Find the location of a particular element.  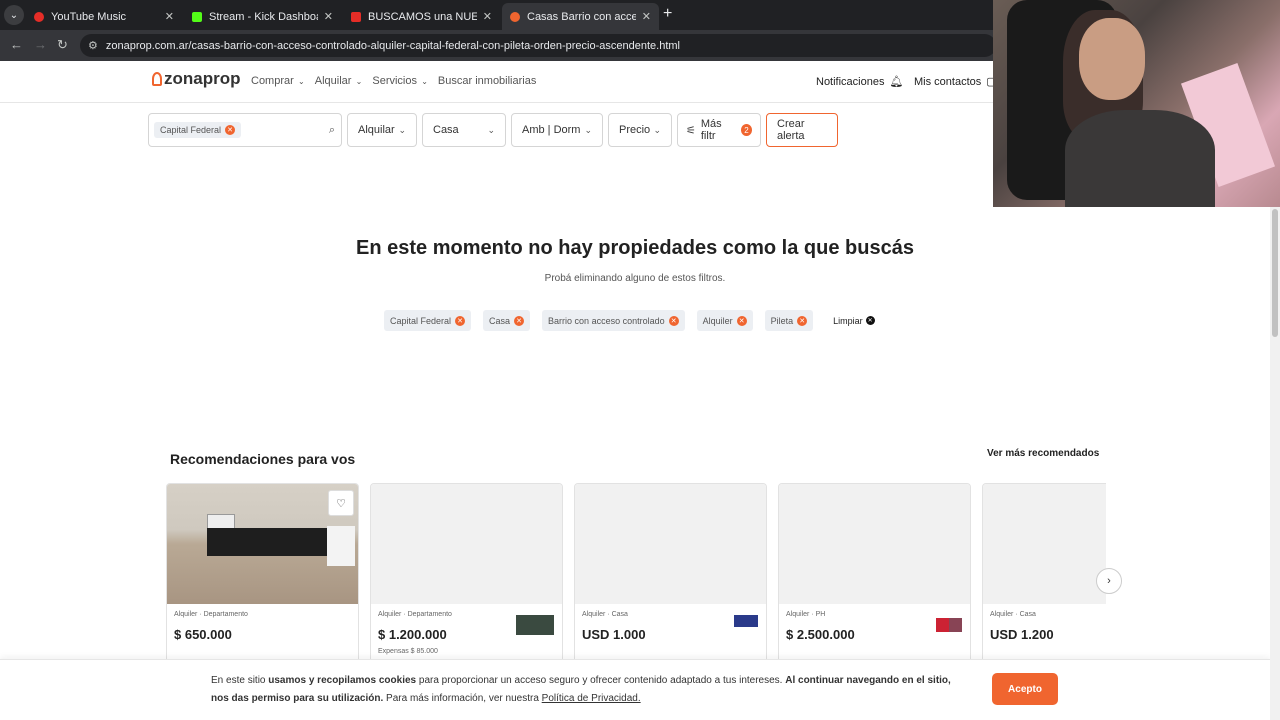

browser-tab-zonaprop: Casas Barrio con acceso contro ✕ is located at coordinates (580, 16).